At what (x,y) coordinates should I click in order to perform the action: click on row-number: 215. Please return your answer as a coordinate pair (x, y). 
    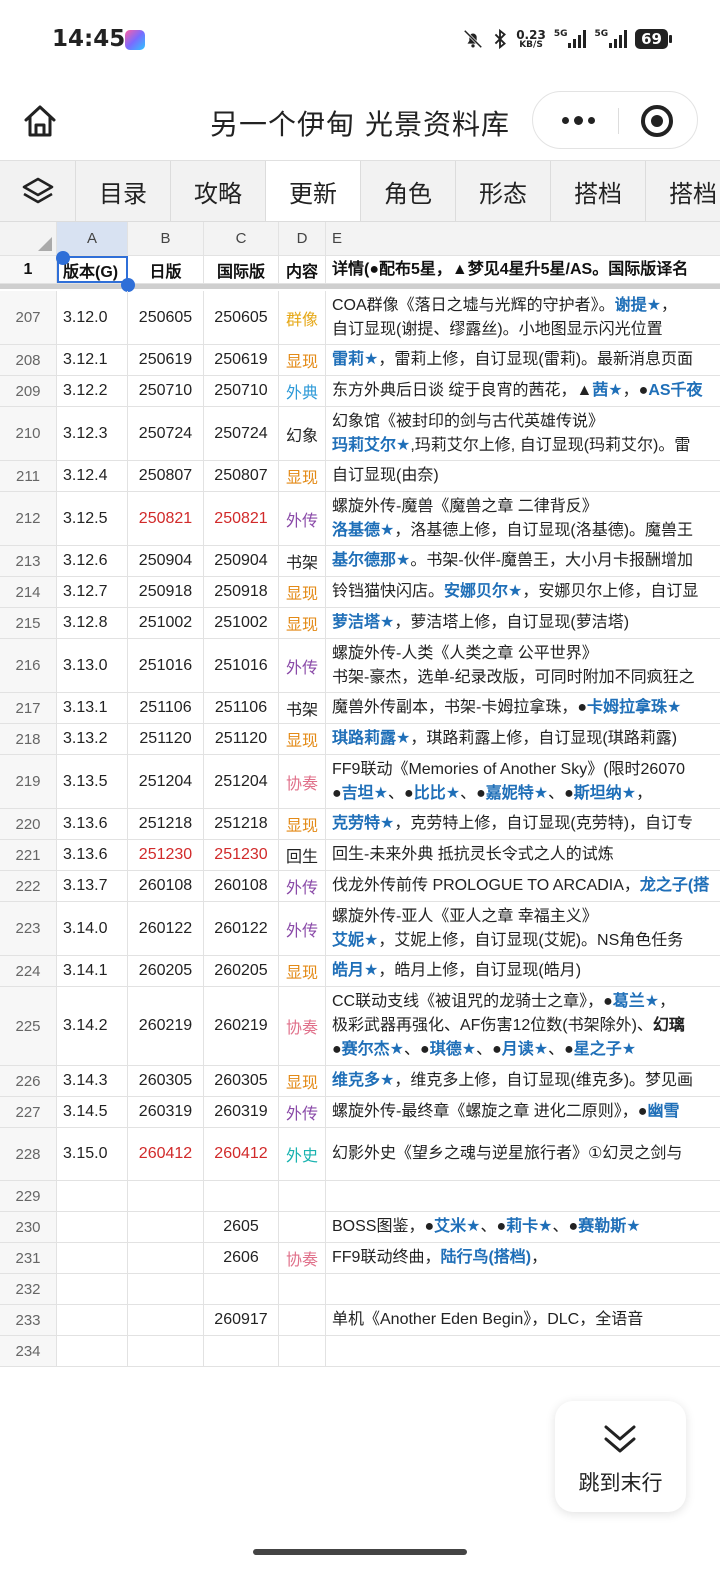
    Looking at the image, I should click on (28, 623).